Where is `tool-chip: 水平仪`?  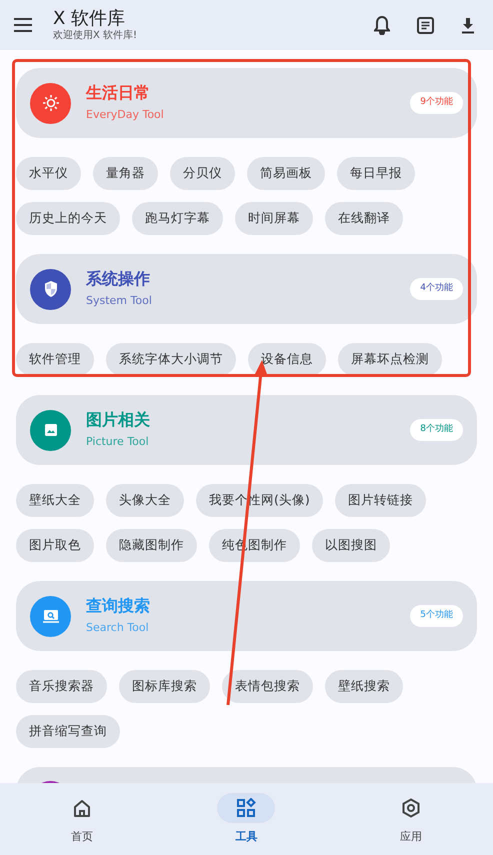
tool-chip: 水平仪 is located at coordinates (48, 173).